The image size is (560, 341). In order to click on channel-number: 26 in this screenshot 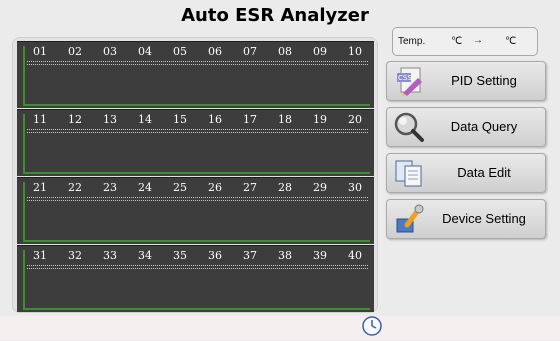, I will do `click(215, 187)`.